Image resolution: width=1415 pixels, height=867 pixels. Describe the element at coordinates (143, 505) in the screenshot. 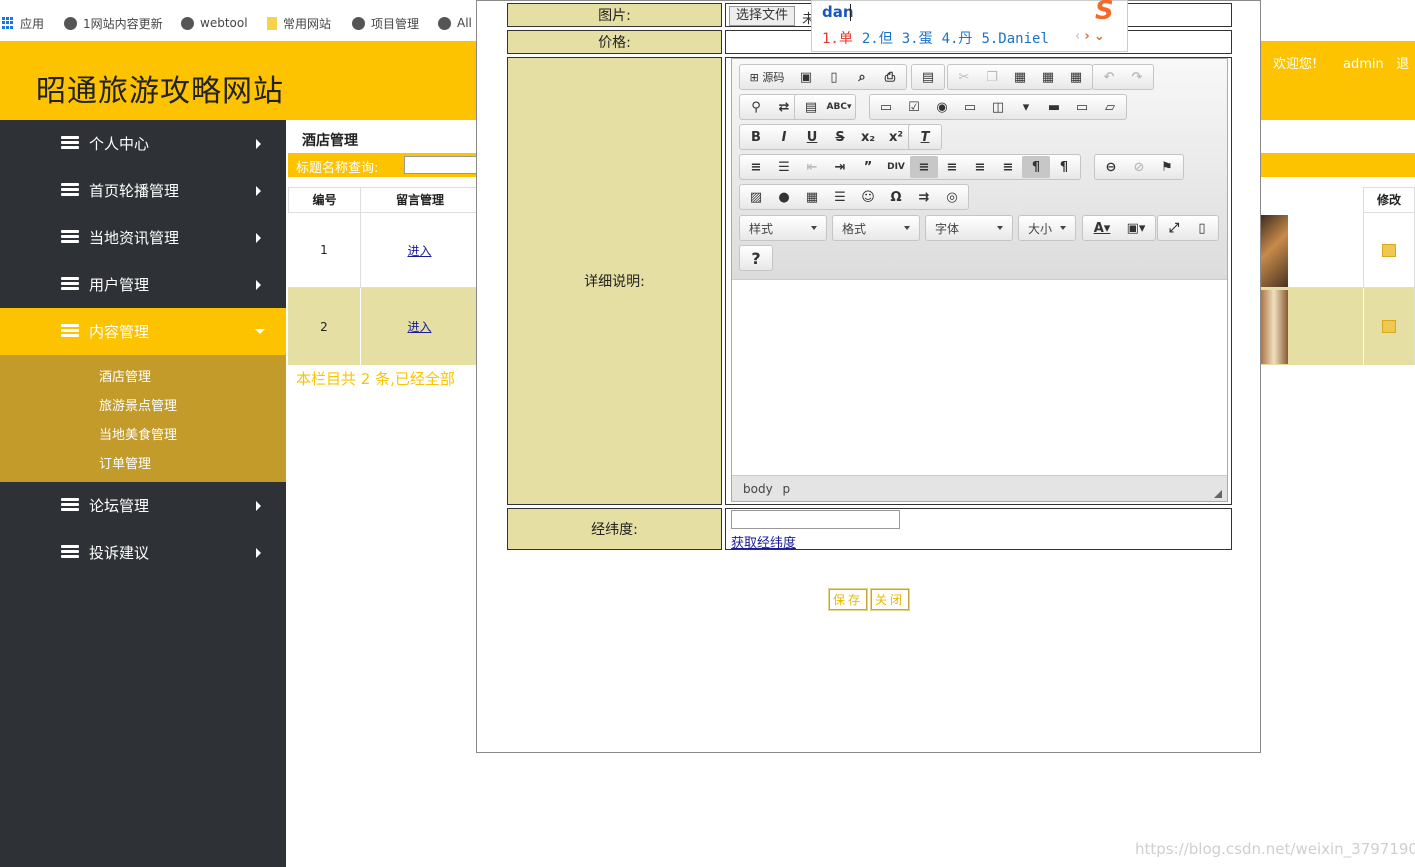

I see `sidebar-item-forum: 论坛管理` at that location.